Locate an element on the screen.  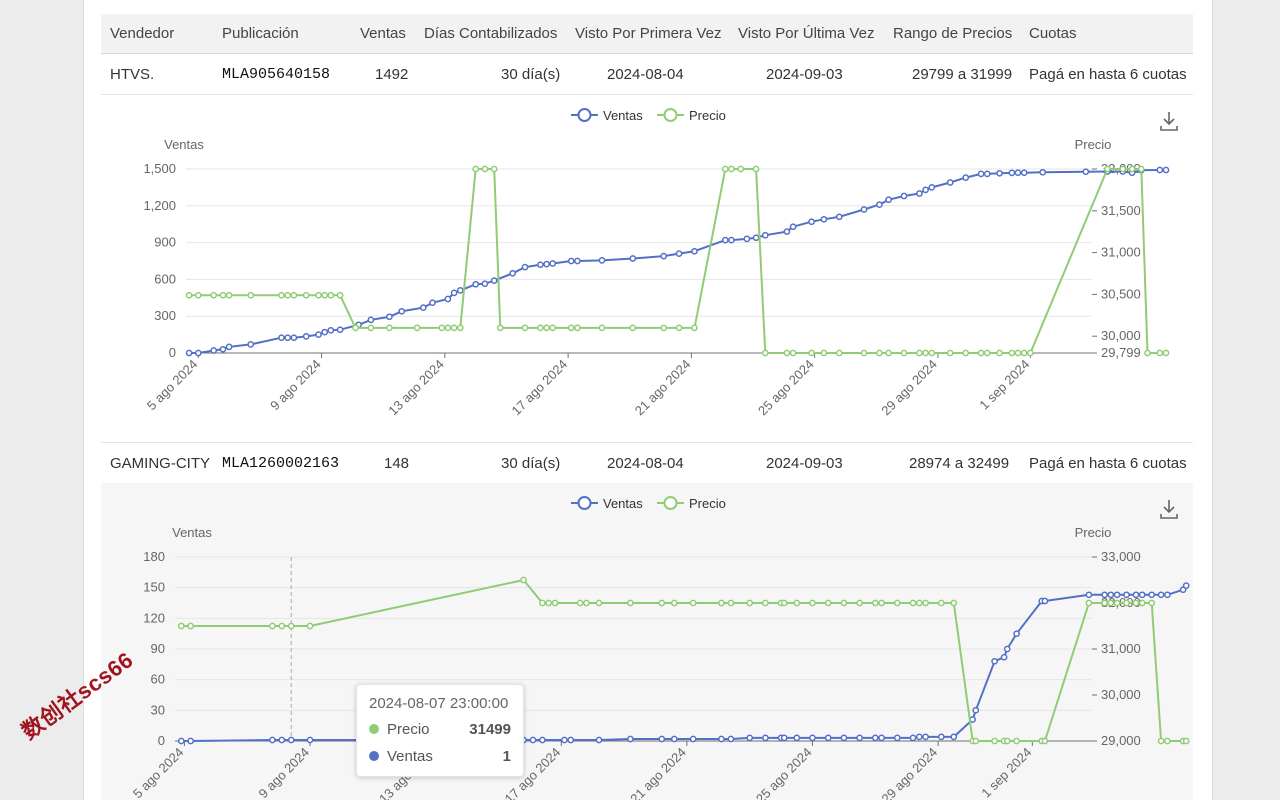
header-vendedor: Vendedor is located at coordinates (142, 33).